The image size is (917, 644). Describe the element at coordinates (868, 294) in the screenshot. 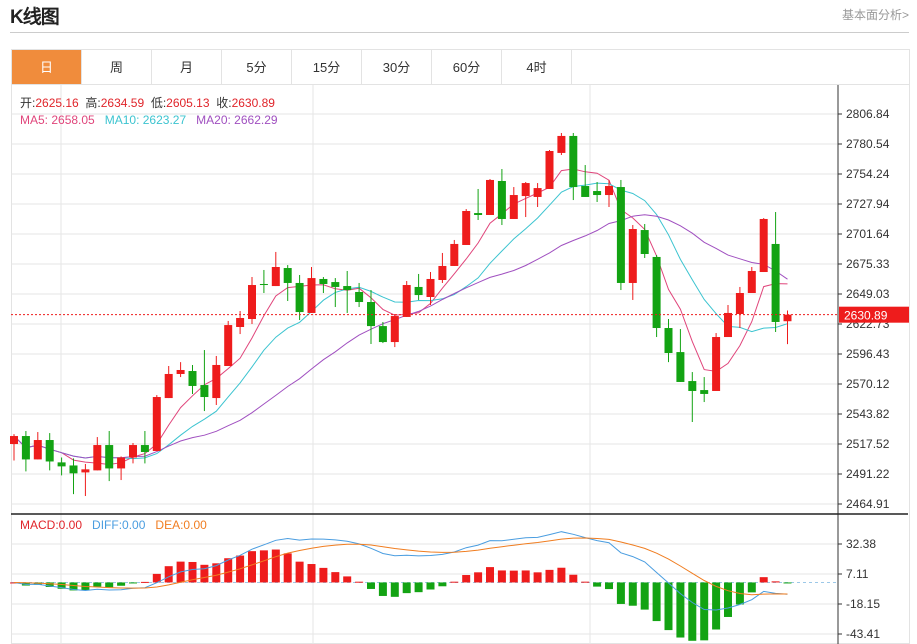

I see `price-axis-label: 2649.03` at that location.